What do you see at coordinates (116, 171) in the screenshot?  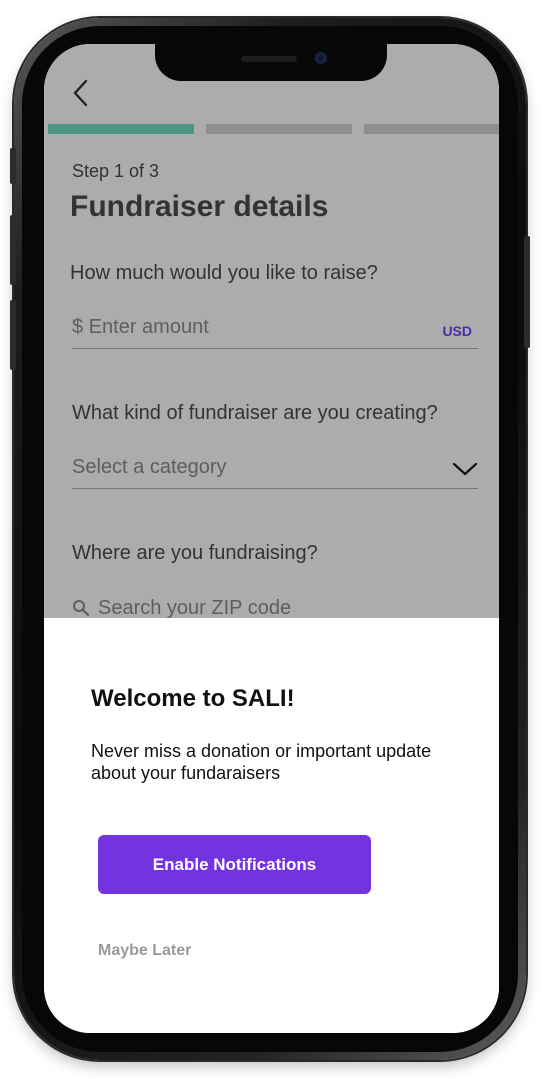 I see `step-indicator: Step 1 of 3` at bounding box center [116, 171].